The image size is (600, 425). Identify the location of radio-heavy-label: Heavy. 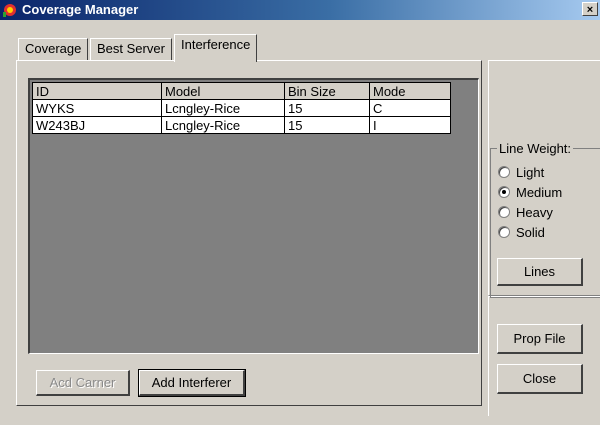
(534, 212).